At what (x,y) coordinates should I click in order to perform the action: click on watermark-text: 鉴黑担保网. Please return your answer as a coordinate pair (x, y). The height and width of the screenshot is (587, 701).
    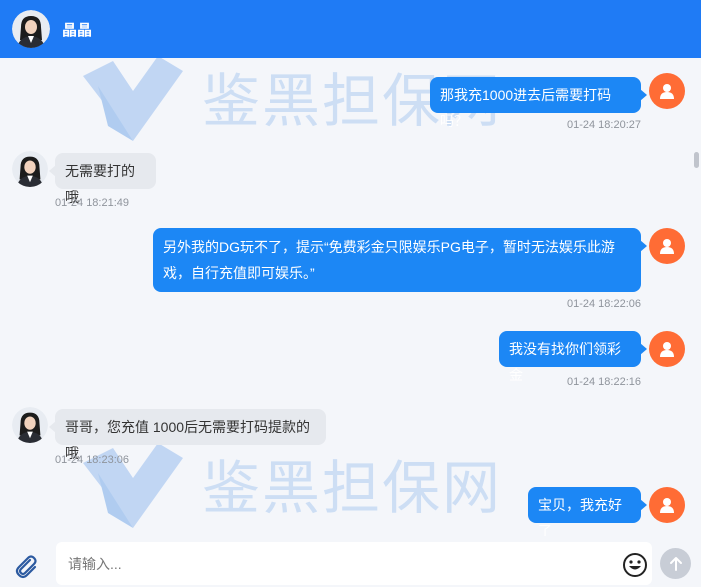
    Looking at the image, I should click on (352, 488).